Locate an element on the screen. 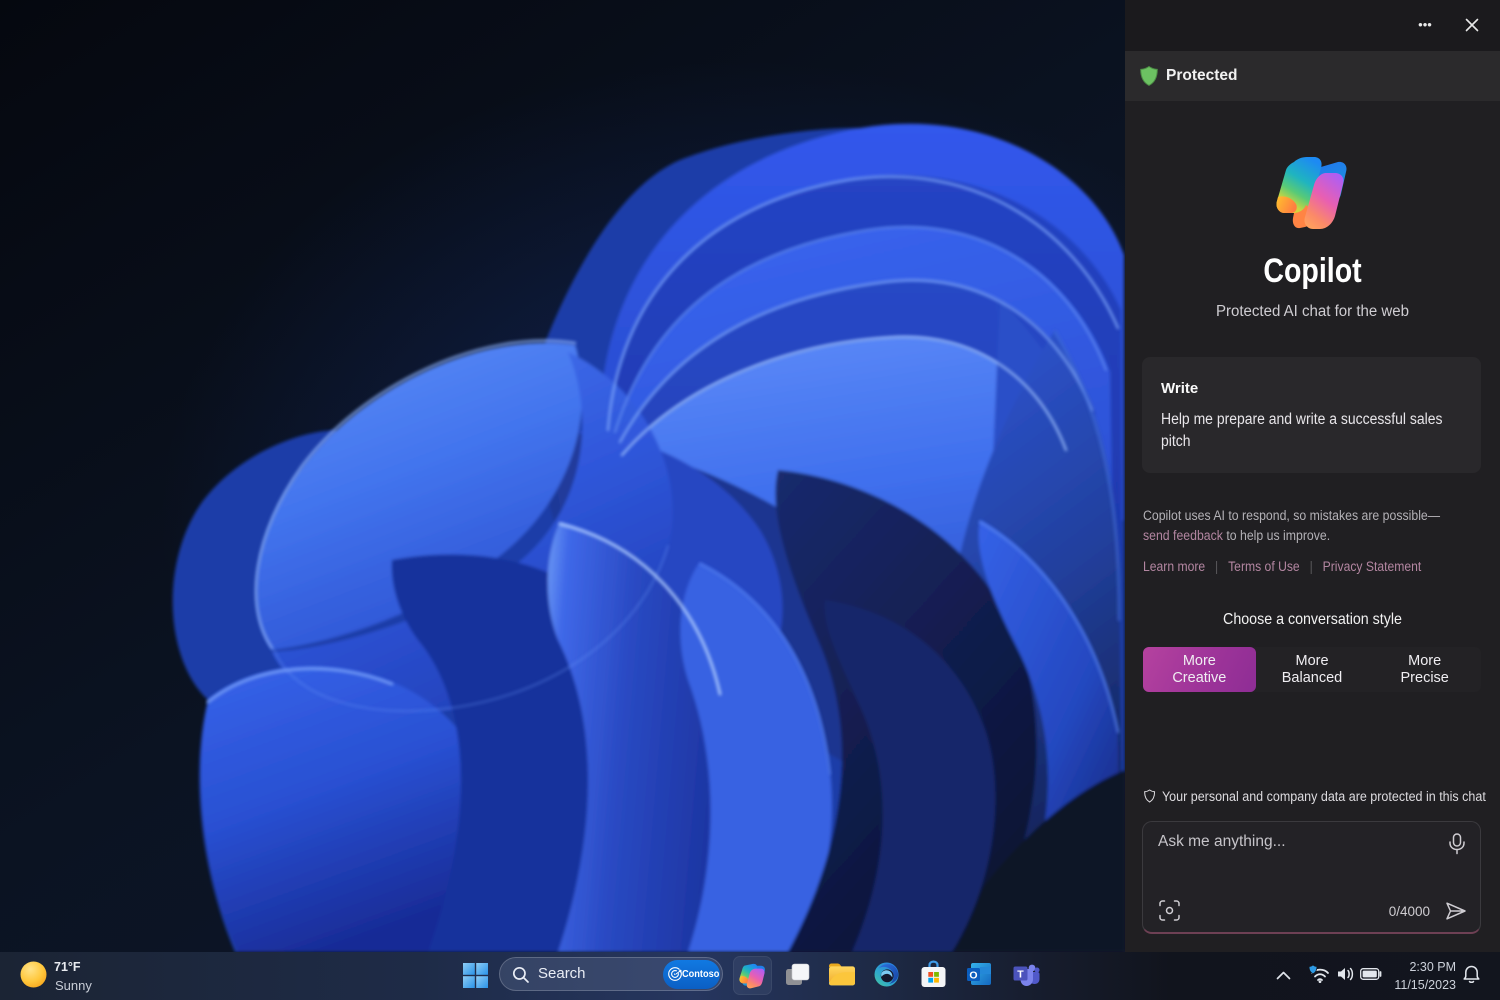 The height and width of the screenshot is (1000, 1500). svg-text: T is located at coordinates (1020, 975).